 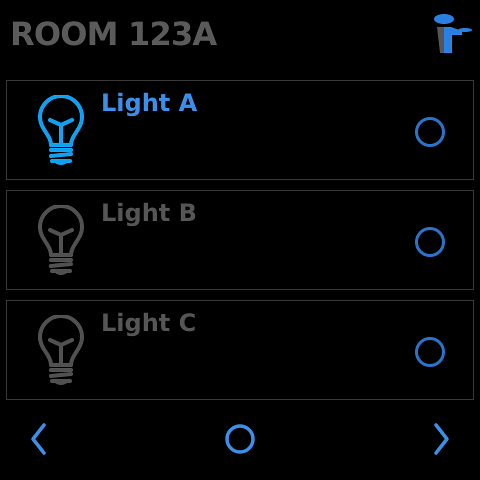 I want to click on previous-icon, so click(x=39, y=439).